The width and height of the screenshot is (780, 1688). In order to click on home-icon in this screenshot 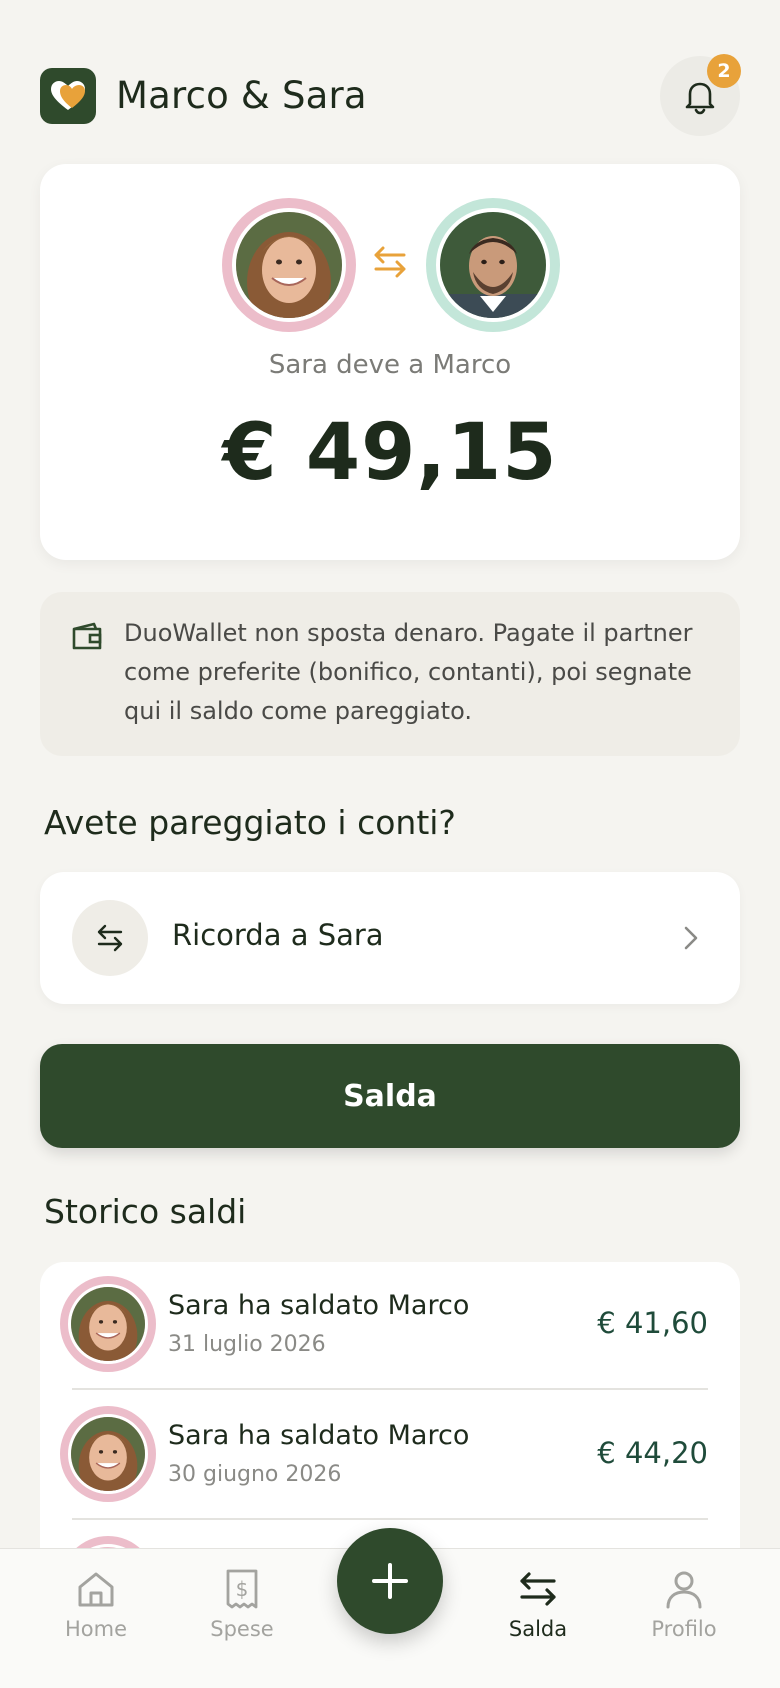, I will do `click(96, 1589)`.